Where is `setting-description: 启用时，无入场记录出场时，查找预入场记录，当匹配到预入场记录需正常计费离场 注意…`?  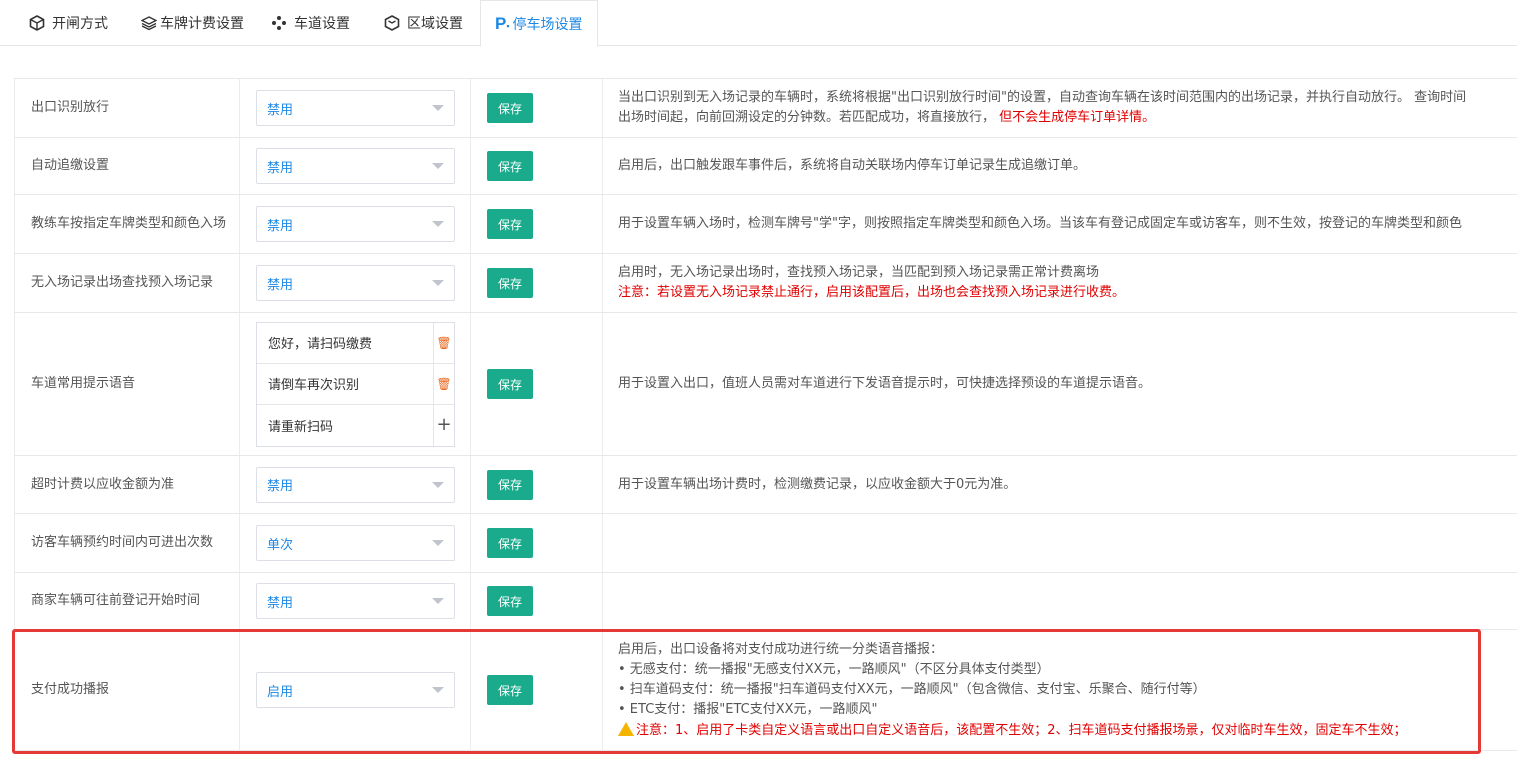
setting-description: 启用时，无入场记录出场时，查找预入场记录，当匹配到预入场记录需正常计费离场 注意… is located at coordinates (872, 282).